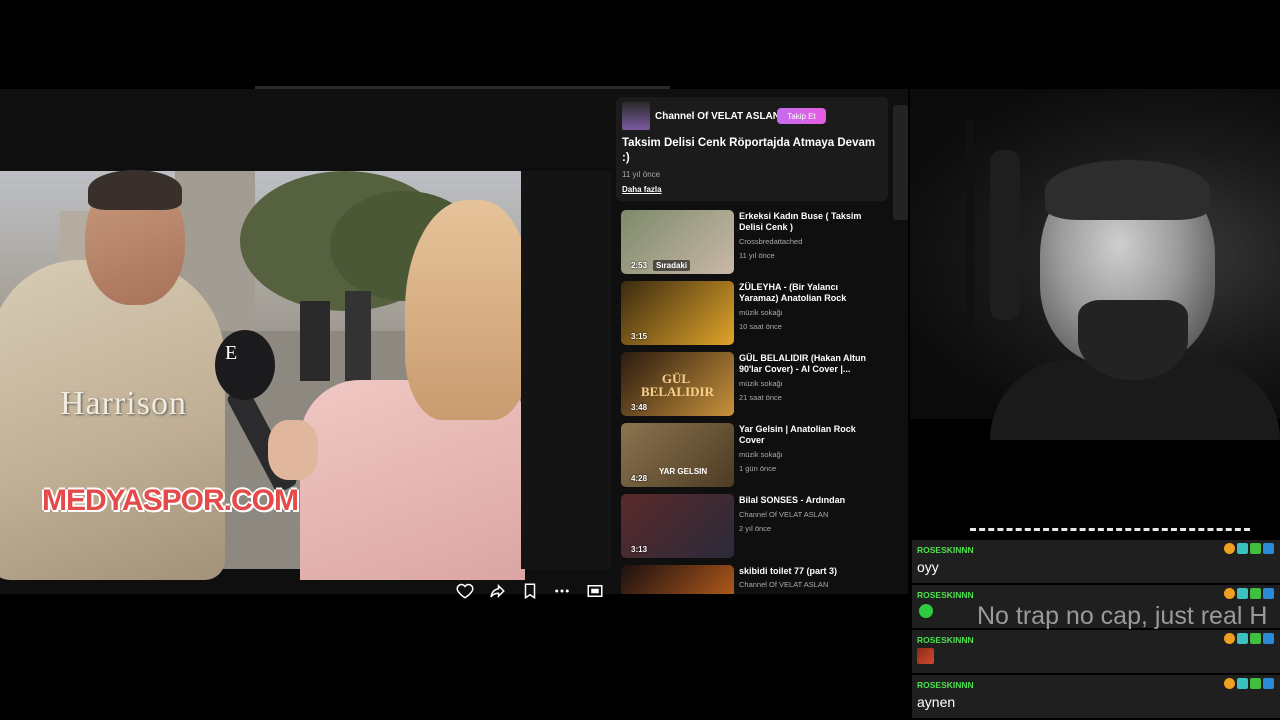  Describe the element at coordinates (639, 265) in the screenshot. I see `duration-badge: 2:53` at that location.